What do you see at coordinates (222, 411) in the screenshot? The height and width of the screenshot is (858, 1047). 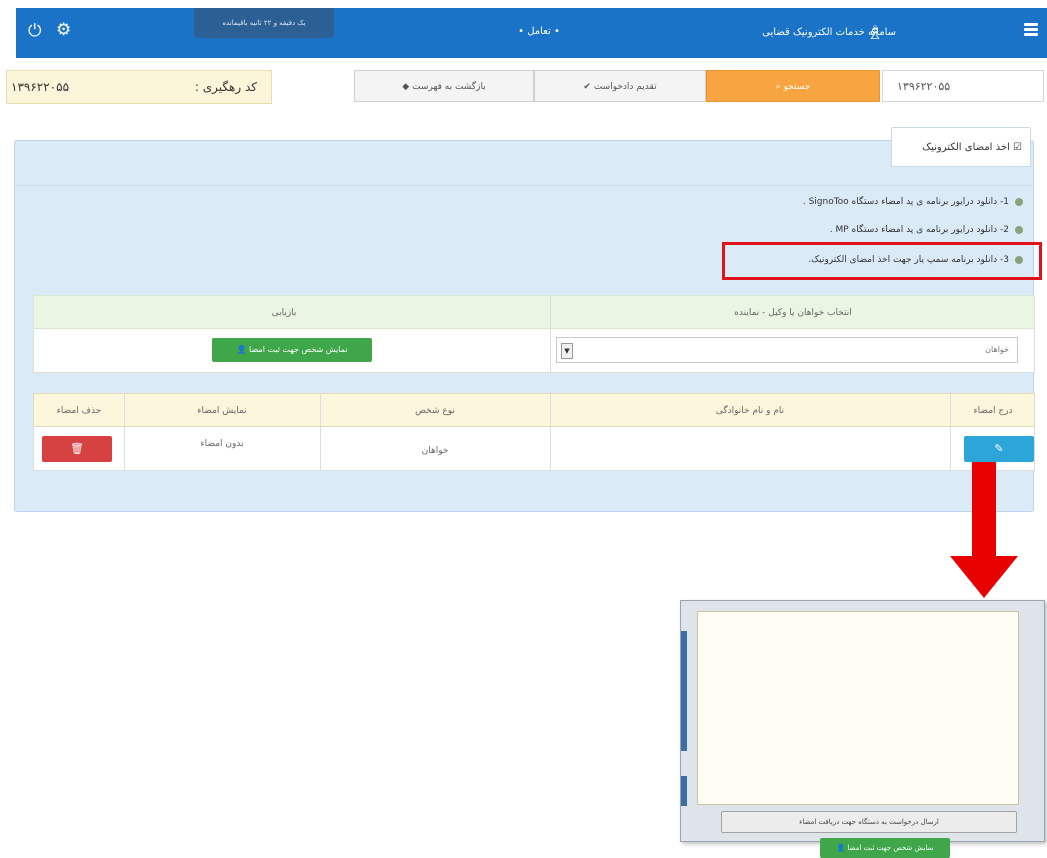 I see `column-header-show-signature: نمایش امضاء` at bounding box center [222, 411].